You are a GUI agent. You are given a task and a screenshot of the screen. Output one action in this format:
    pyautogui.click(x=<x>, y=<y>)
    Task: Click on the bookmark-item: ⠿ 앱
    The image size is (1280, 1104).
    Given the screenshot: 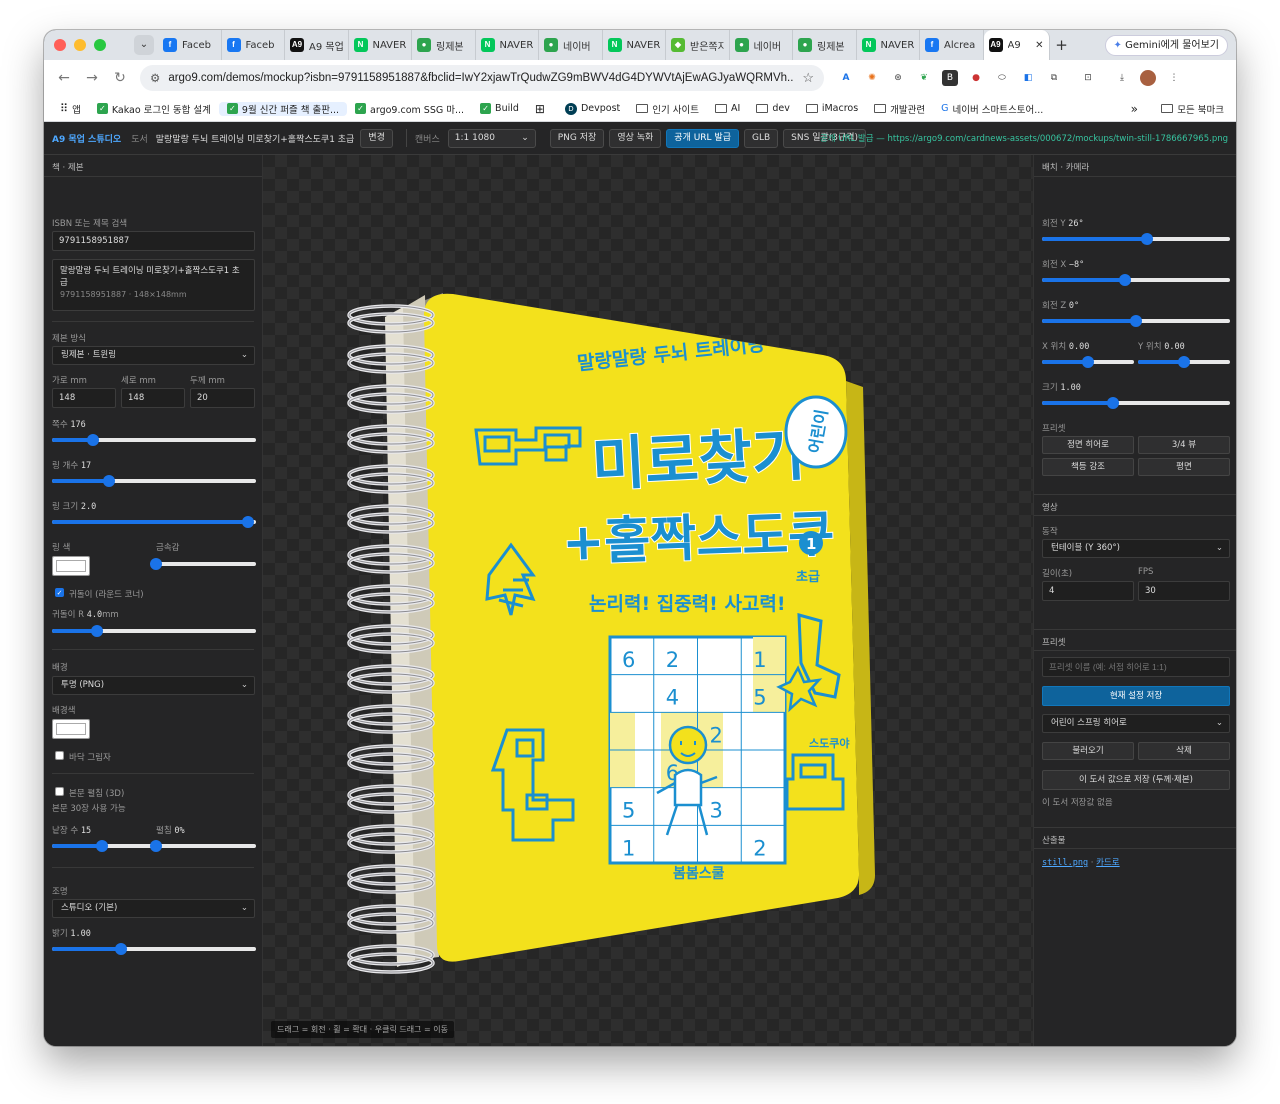 What is the action you would take?
    pyautogui.click(x=70, y=109)
    